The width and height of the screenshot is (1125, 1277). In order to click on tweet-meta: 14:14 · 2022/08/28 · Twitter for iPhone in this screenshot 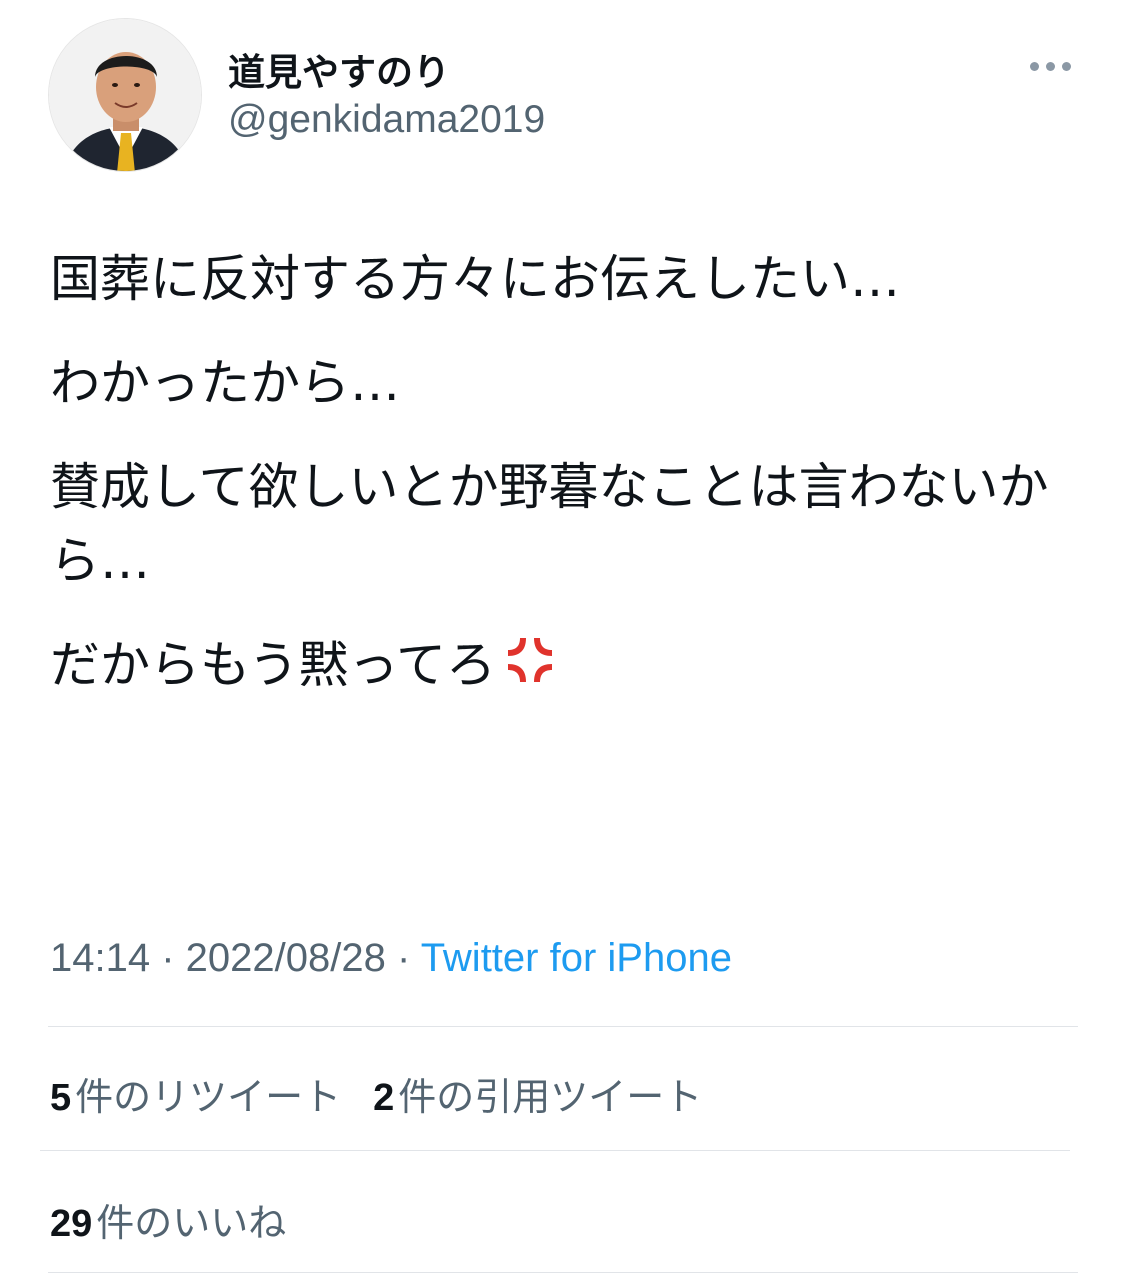, I will do `click(391, 958)`.